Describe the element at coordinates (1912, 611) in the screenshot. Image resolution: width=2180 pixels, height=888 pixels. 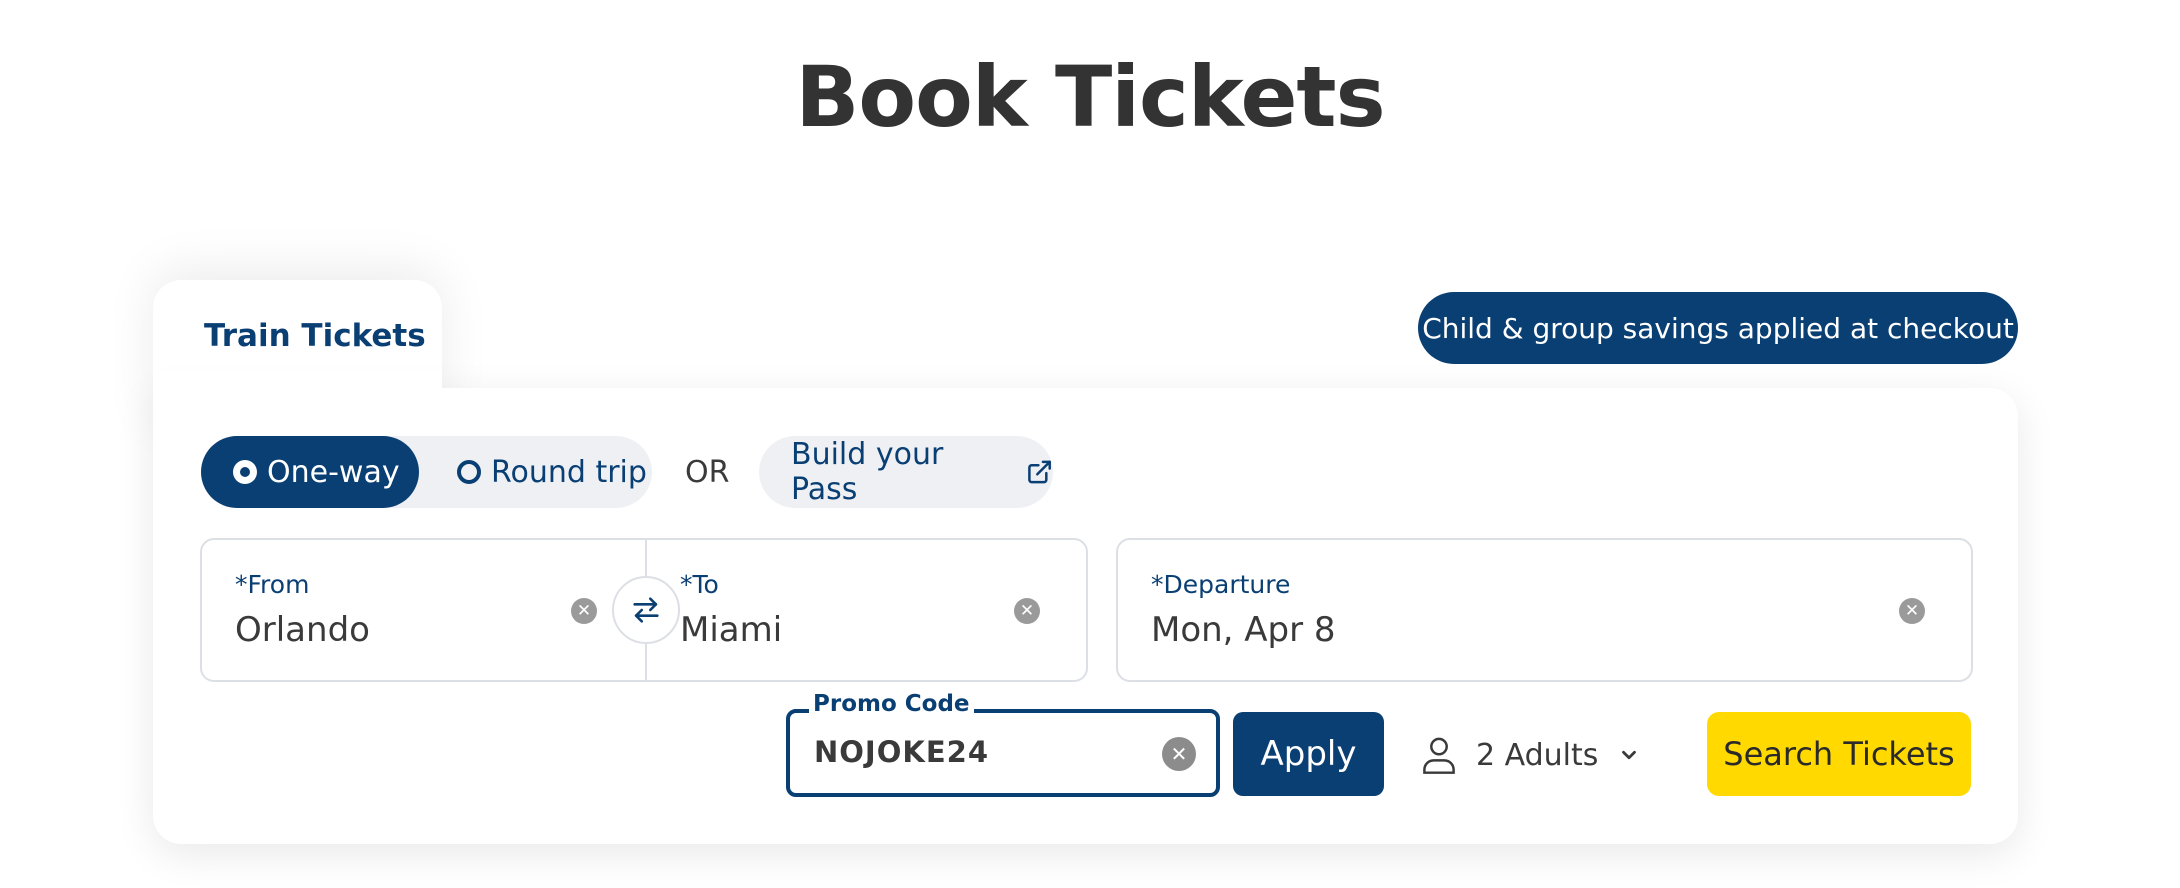
I see `clear-departure-icon: ✕` at that location.